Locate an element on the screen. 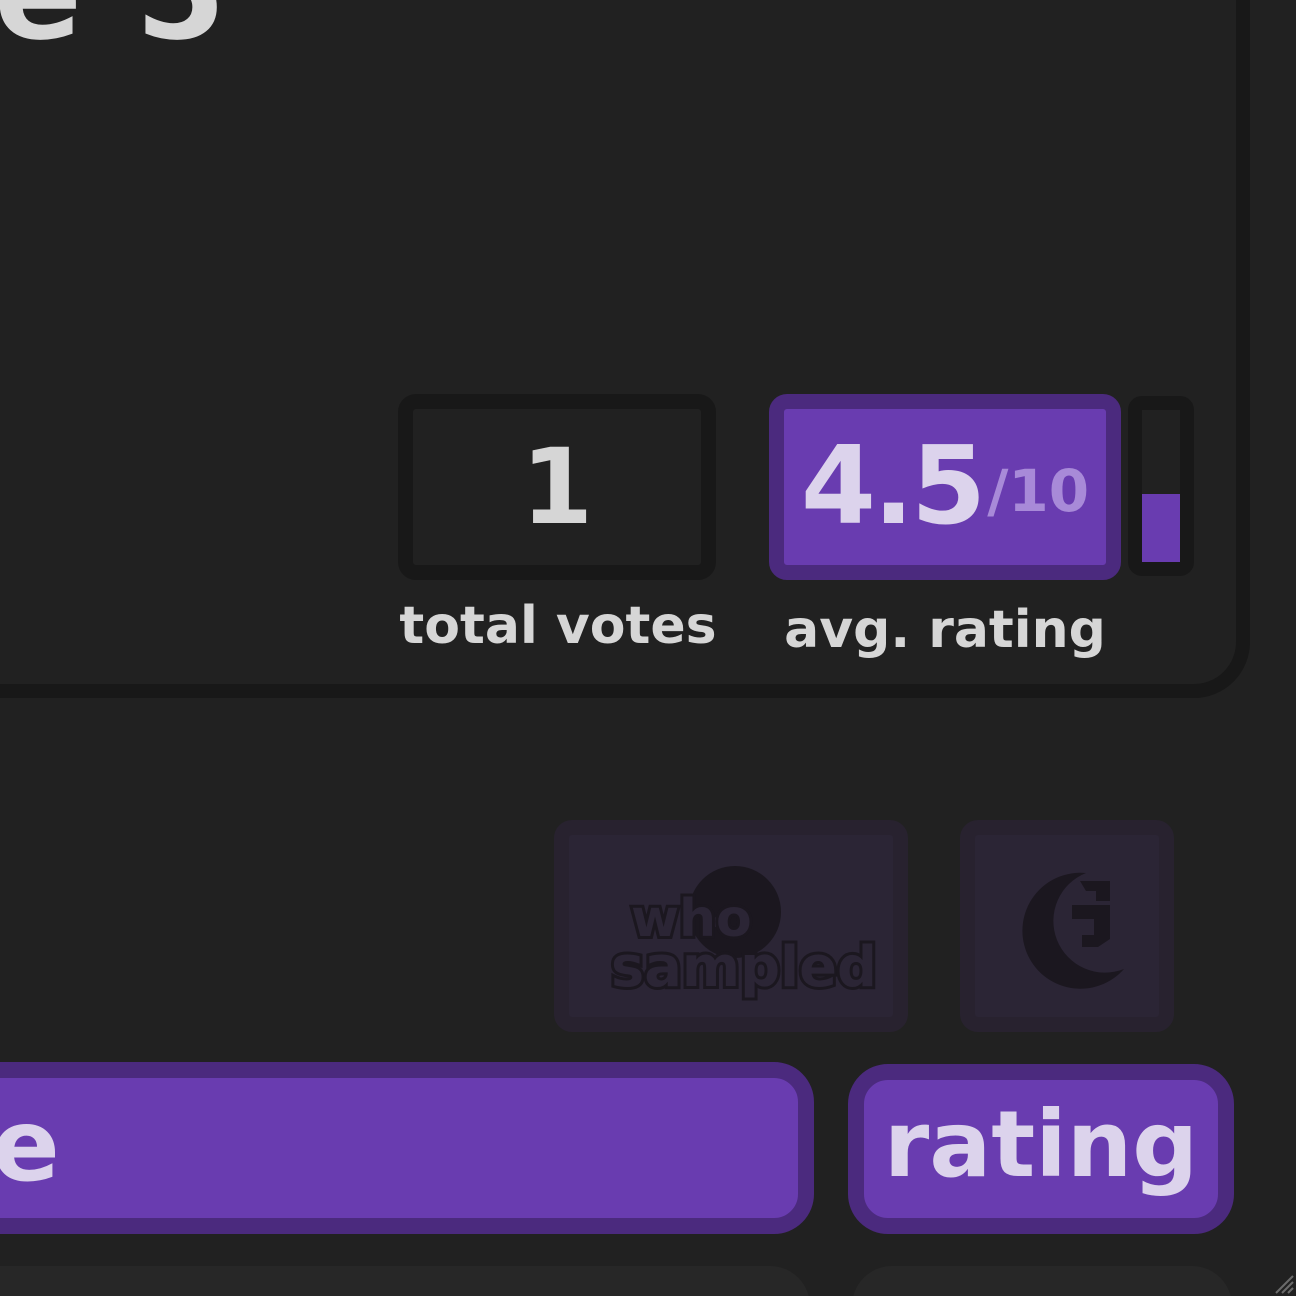 The image size is (1296, 1296). genius-link-button is located at coordinates (1067, 926).